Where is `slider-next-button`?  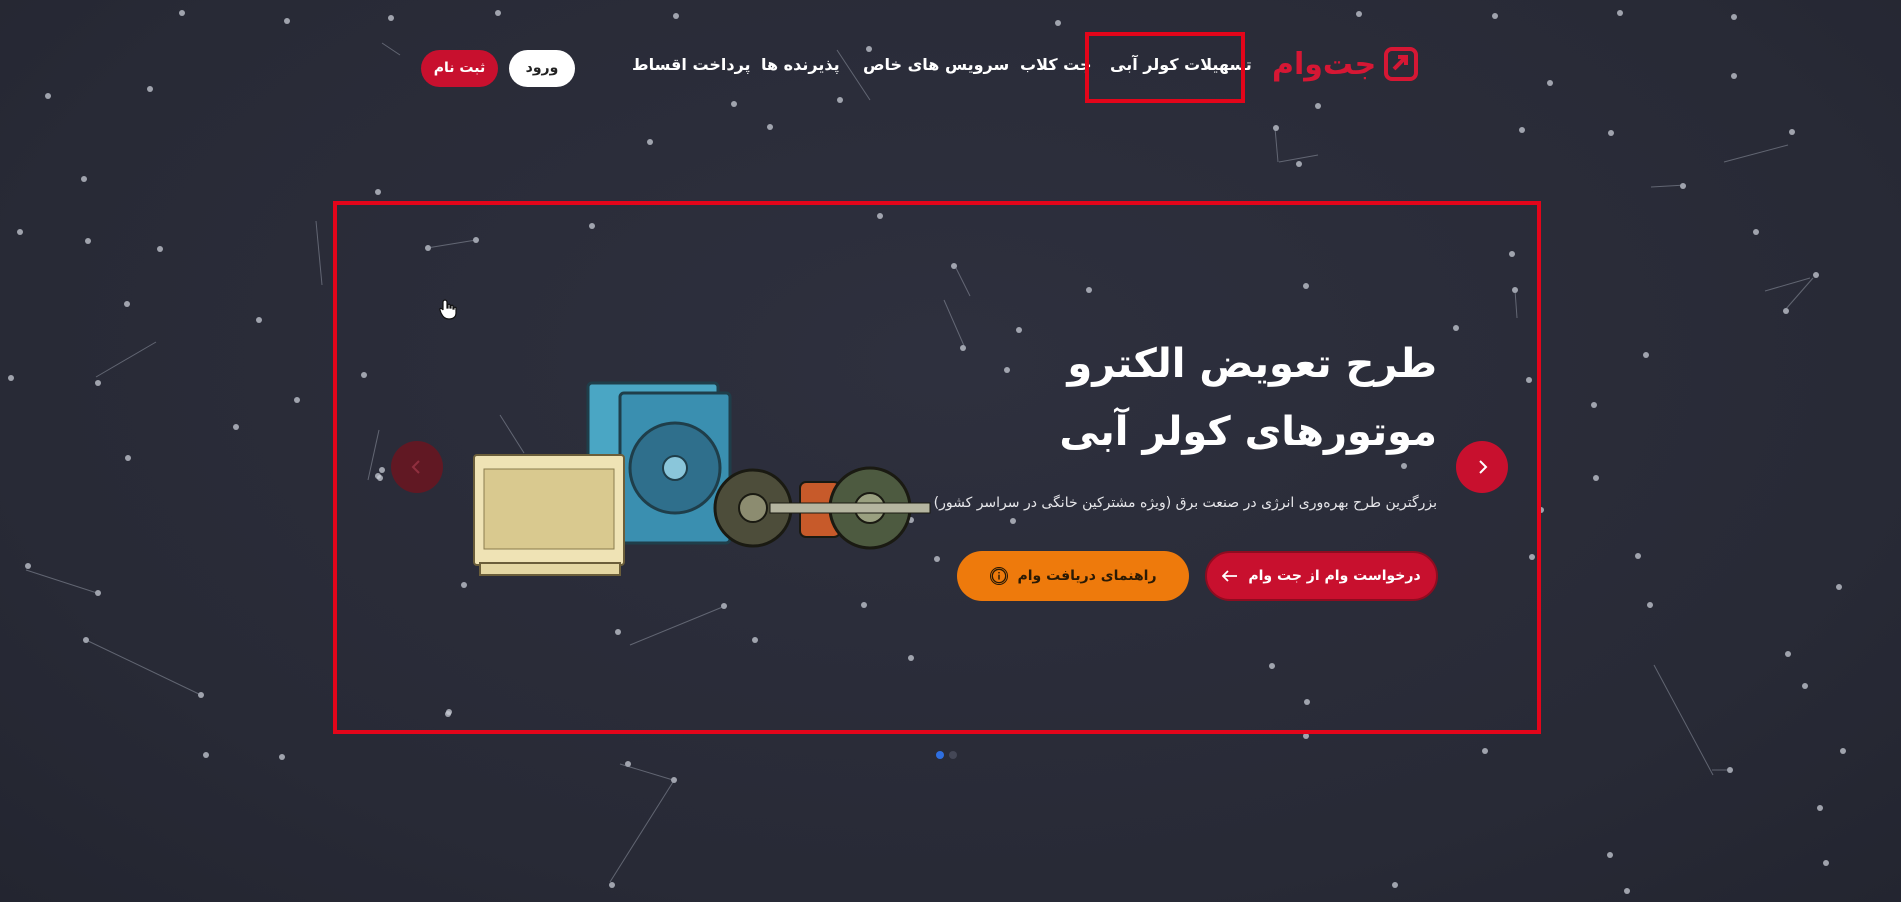 slider-next-button is located at coordinates (1482, 467).